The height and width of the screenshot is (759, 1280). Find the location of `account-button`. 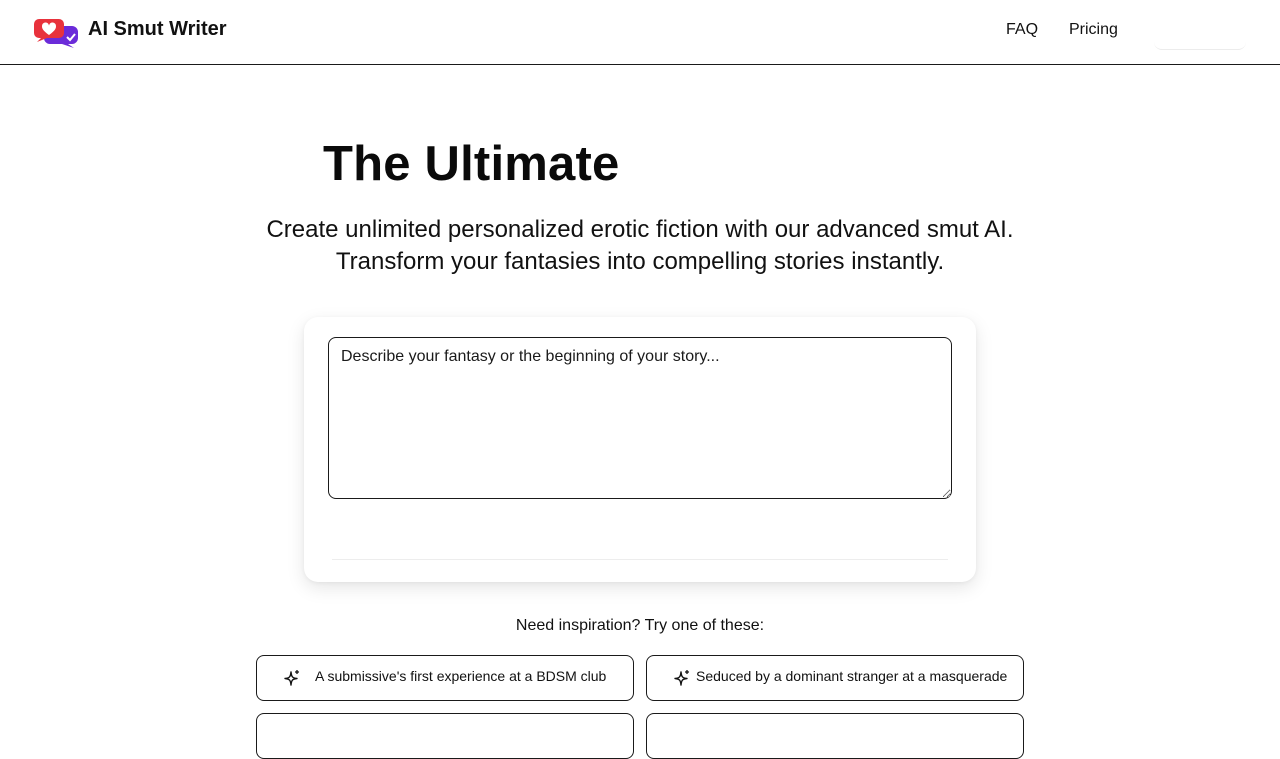

account-button is located at coordinates (1200, 31).